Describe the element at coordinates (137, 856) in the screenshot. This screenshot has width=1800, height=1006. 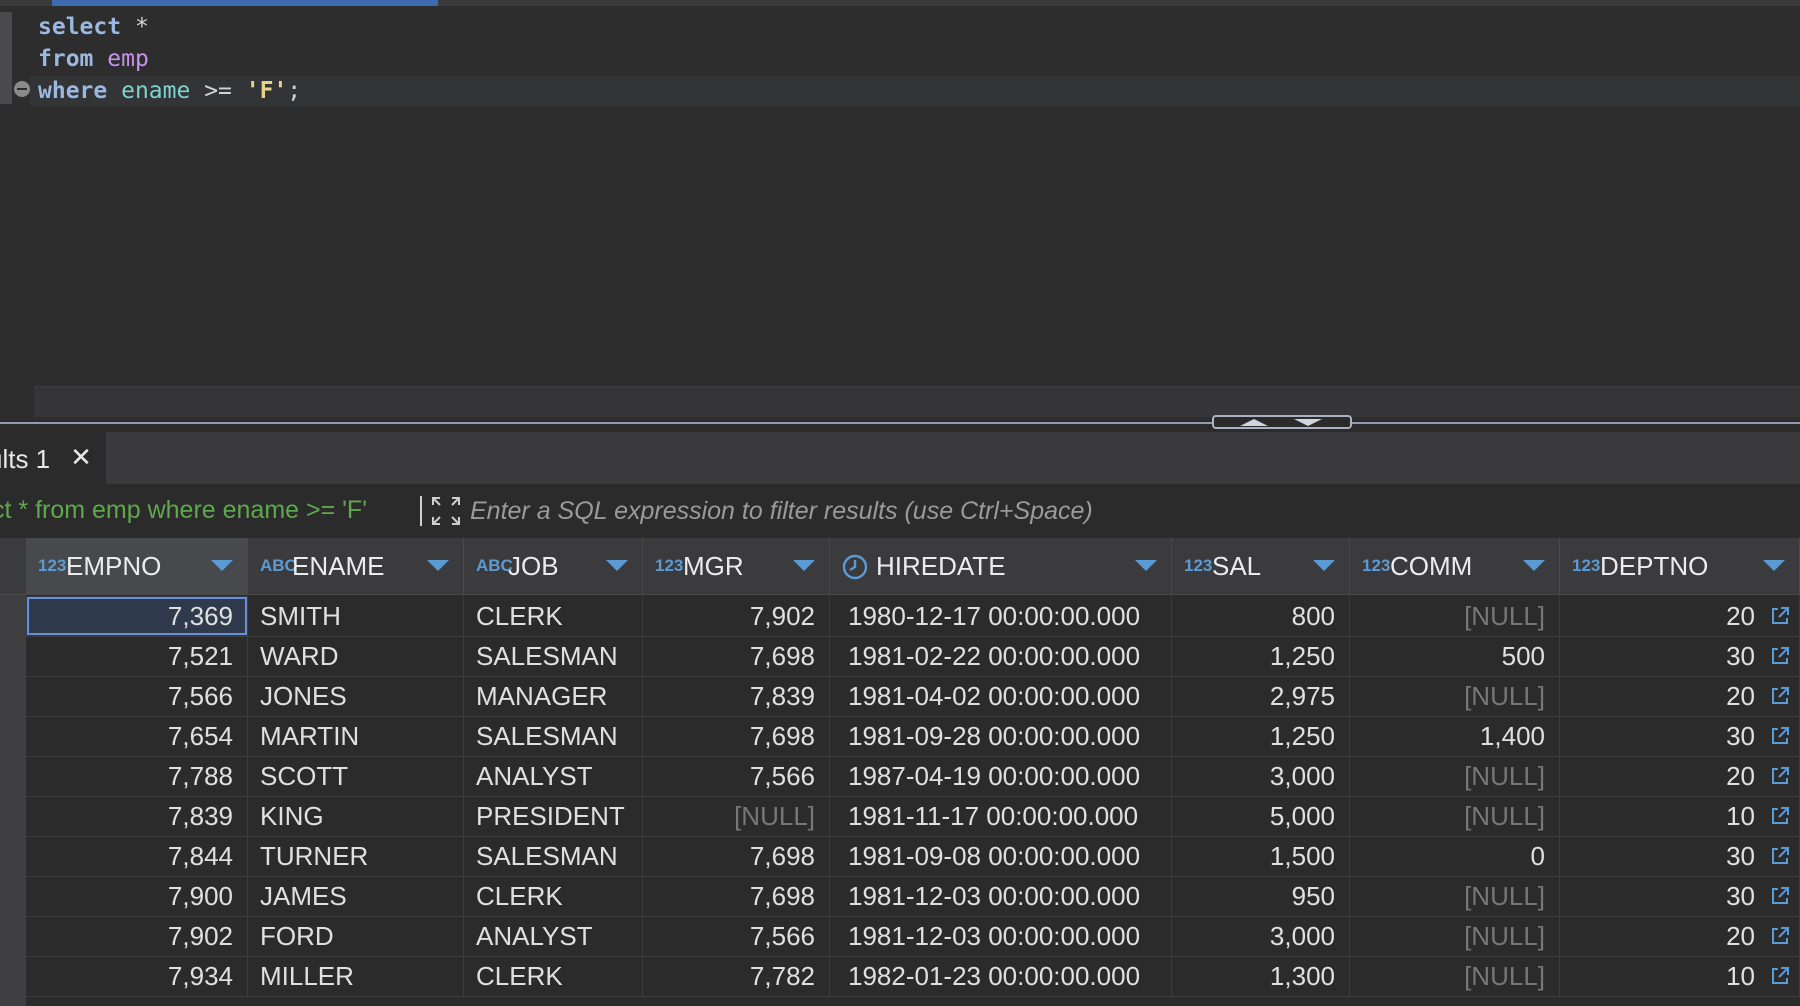
I see `cell-empno: 7,844` at that location.